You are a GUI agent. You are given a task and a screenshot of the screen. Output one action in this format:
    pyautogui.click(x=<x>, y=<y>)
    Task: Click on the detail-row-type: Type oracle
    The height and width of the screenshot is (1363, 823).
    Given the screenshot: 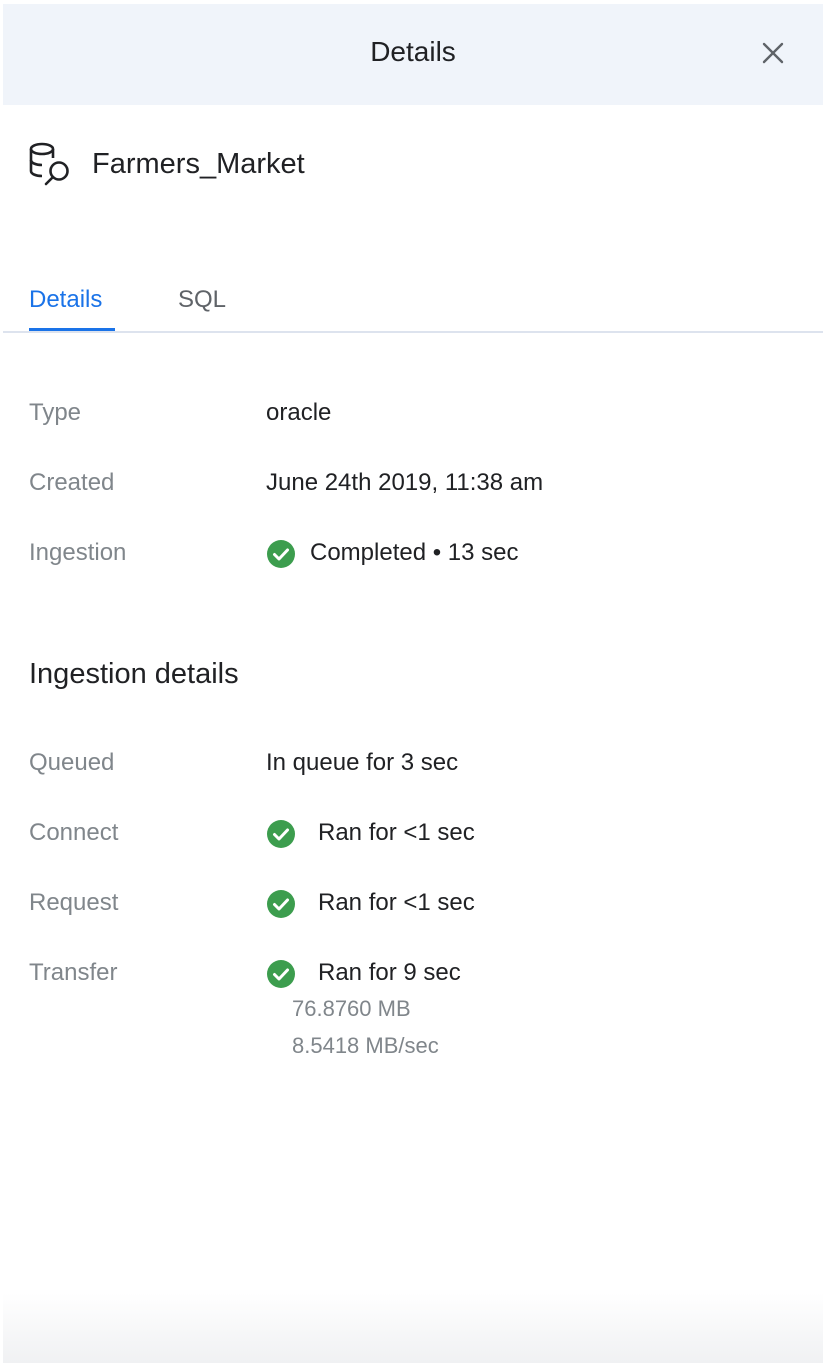 What is the action you would take?
    pyautogui.click(x=419, y=413)
    